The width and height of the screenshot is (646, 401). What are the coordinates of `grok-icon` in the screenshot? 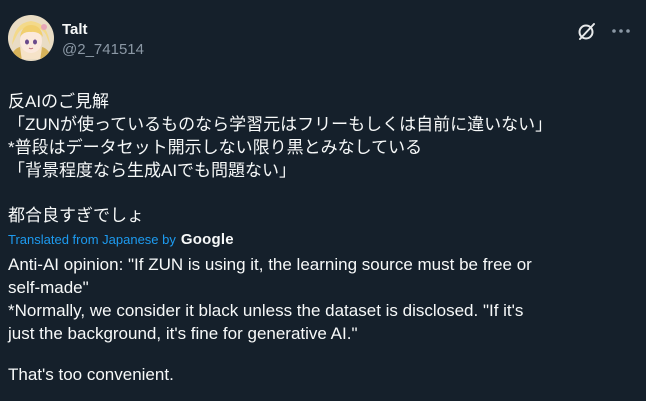 It's located at (586, 31).